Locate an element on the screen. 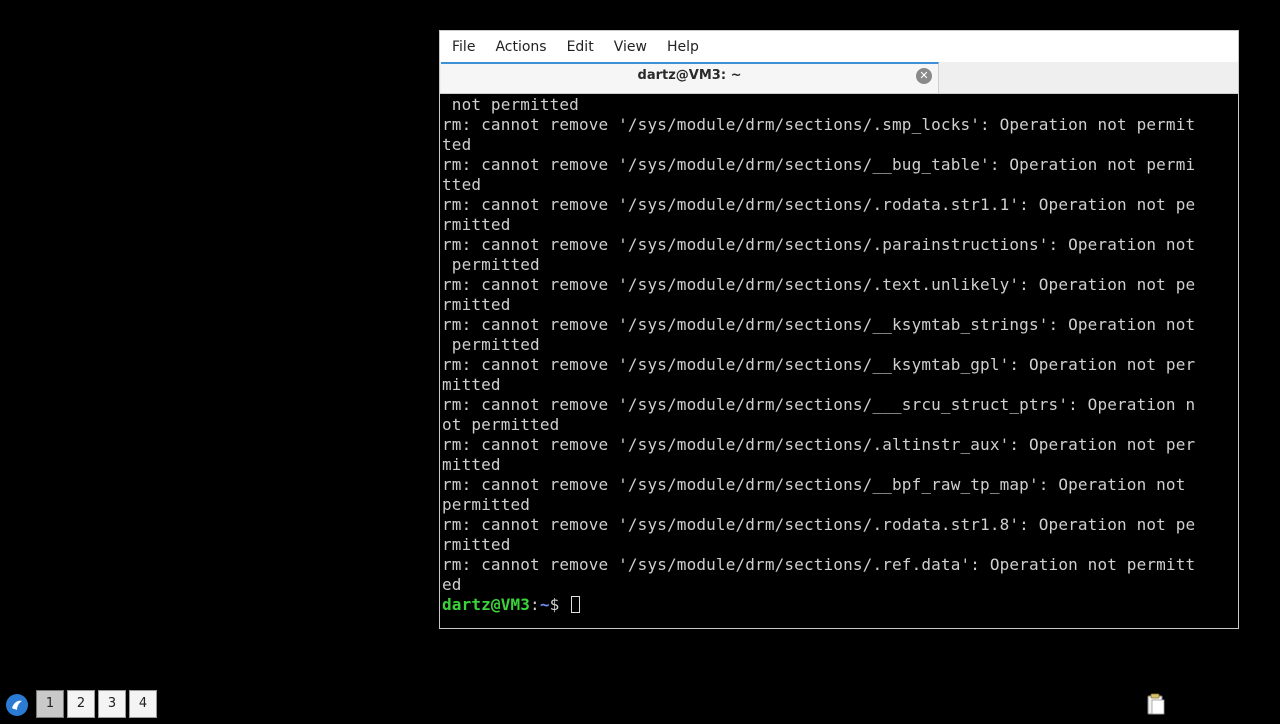 Image resolution: width=1280 pixels, height=724 pixels. menu-actions: Actions is located at coordinates (520, 47).